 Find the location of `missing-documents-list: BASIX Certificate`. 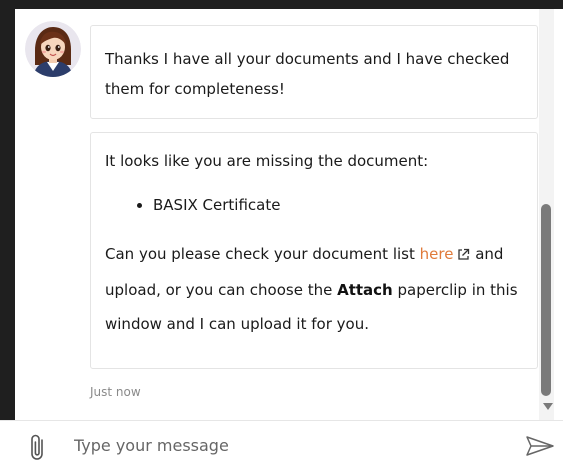

missing-documents-list: BASIX Certificate is located at coordinates (314, 205).